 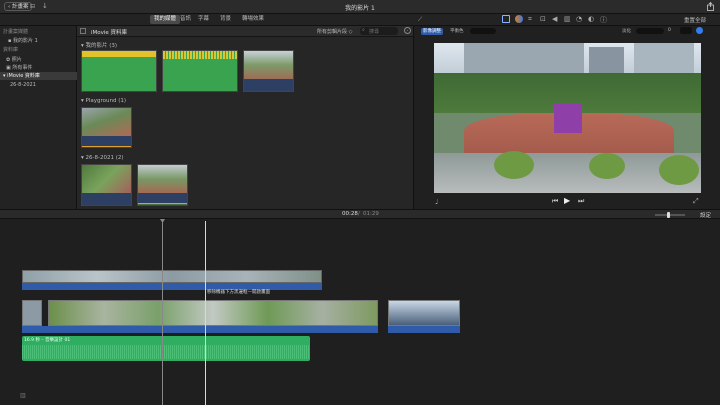 I want to click on sidebar-item-label: 照片, so click(x=16, y=60).